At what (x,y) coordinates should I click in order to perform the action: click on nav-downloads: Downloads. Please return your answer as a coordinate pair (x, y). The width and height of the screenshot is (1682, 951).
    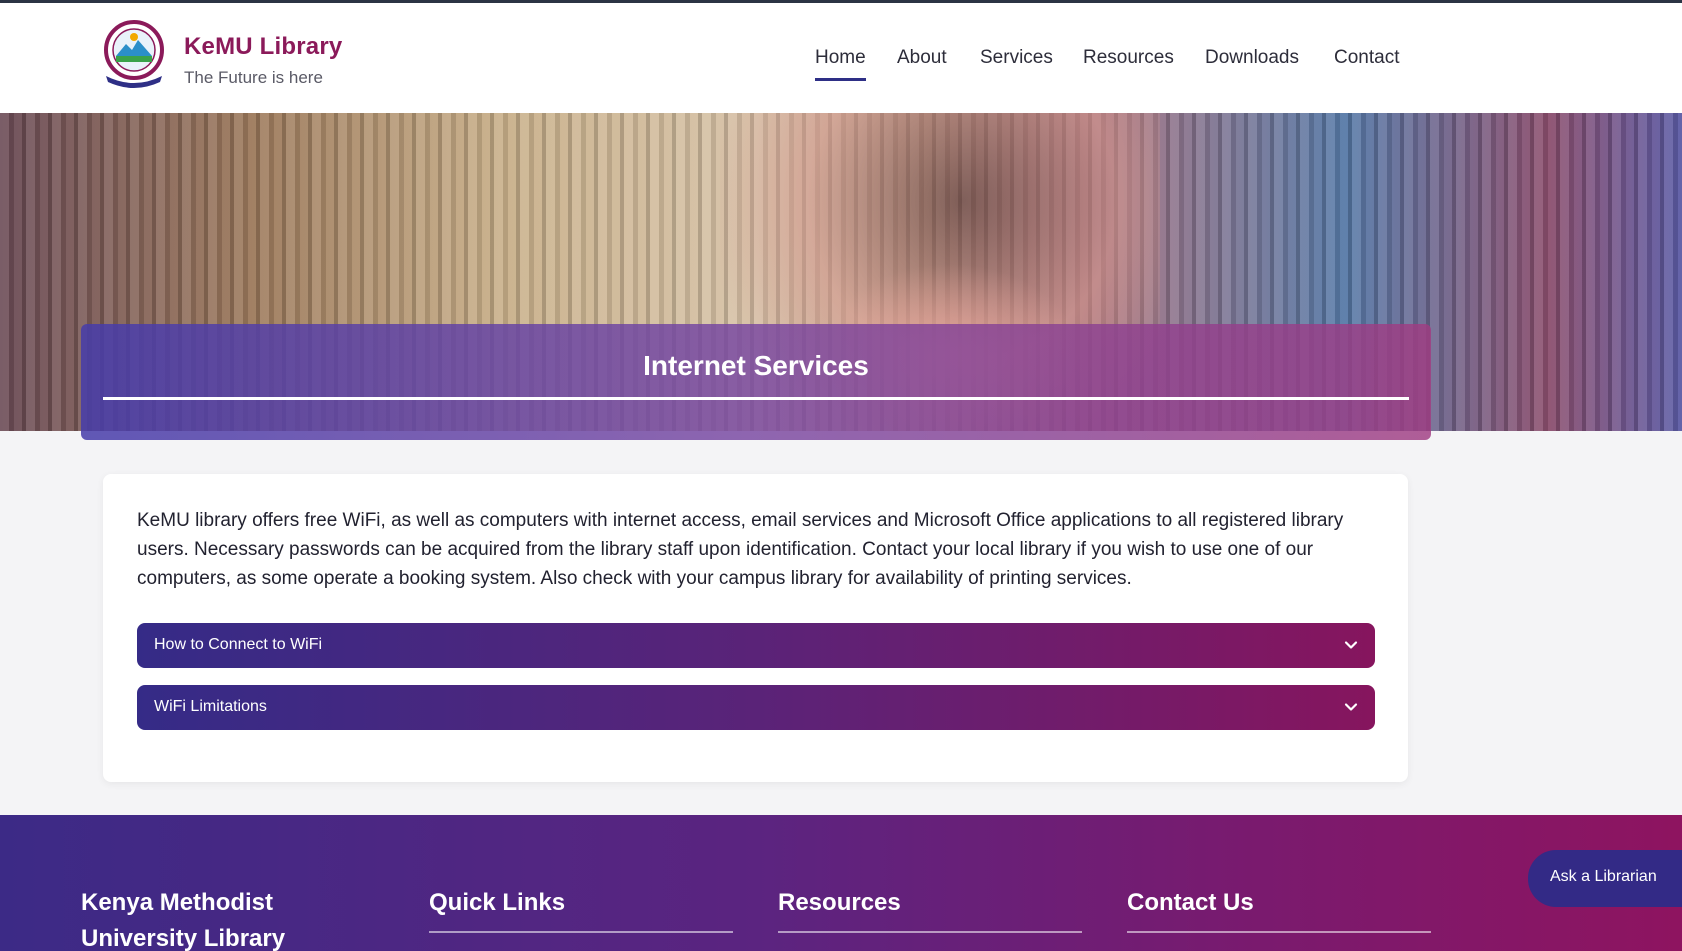
    Looking at the image, I should click on (1252, 58).